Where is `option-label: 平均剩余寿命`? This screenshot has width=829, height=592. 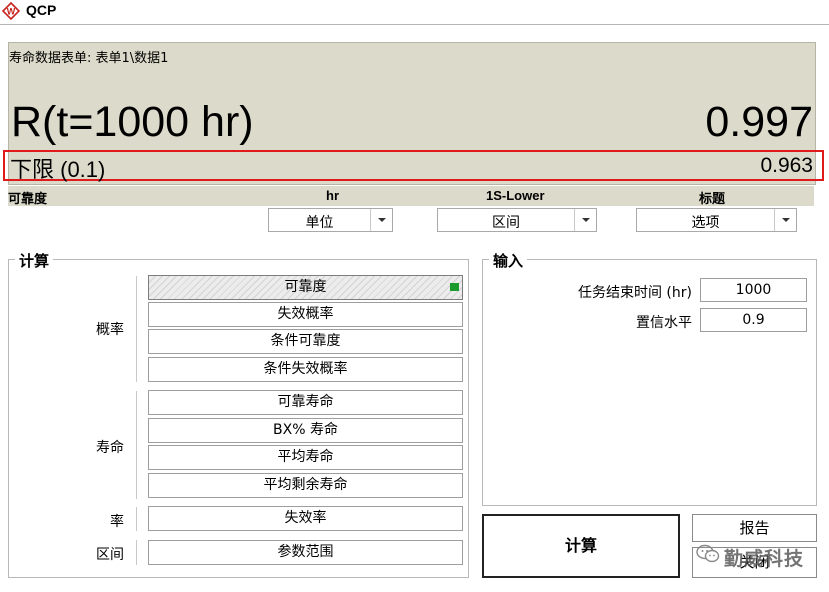 option-label: 平均剩余寿命 is located at coordinates (305, 485).